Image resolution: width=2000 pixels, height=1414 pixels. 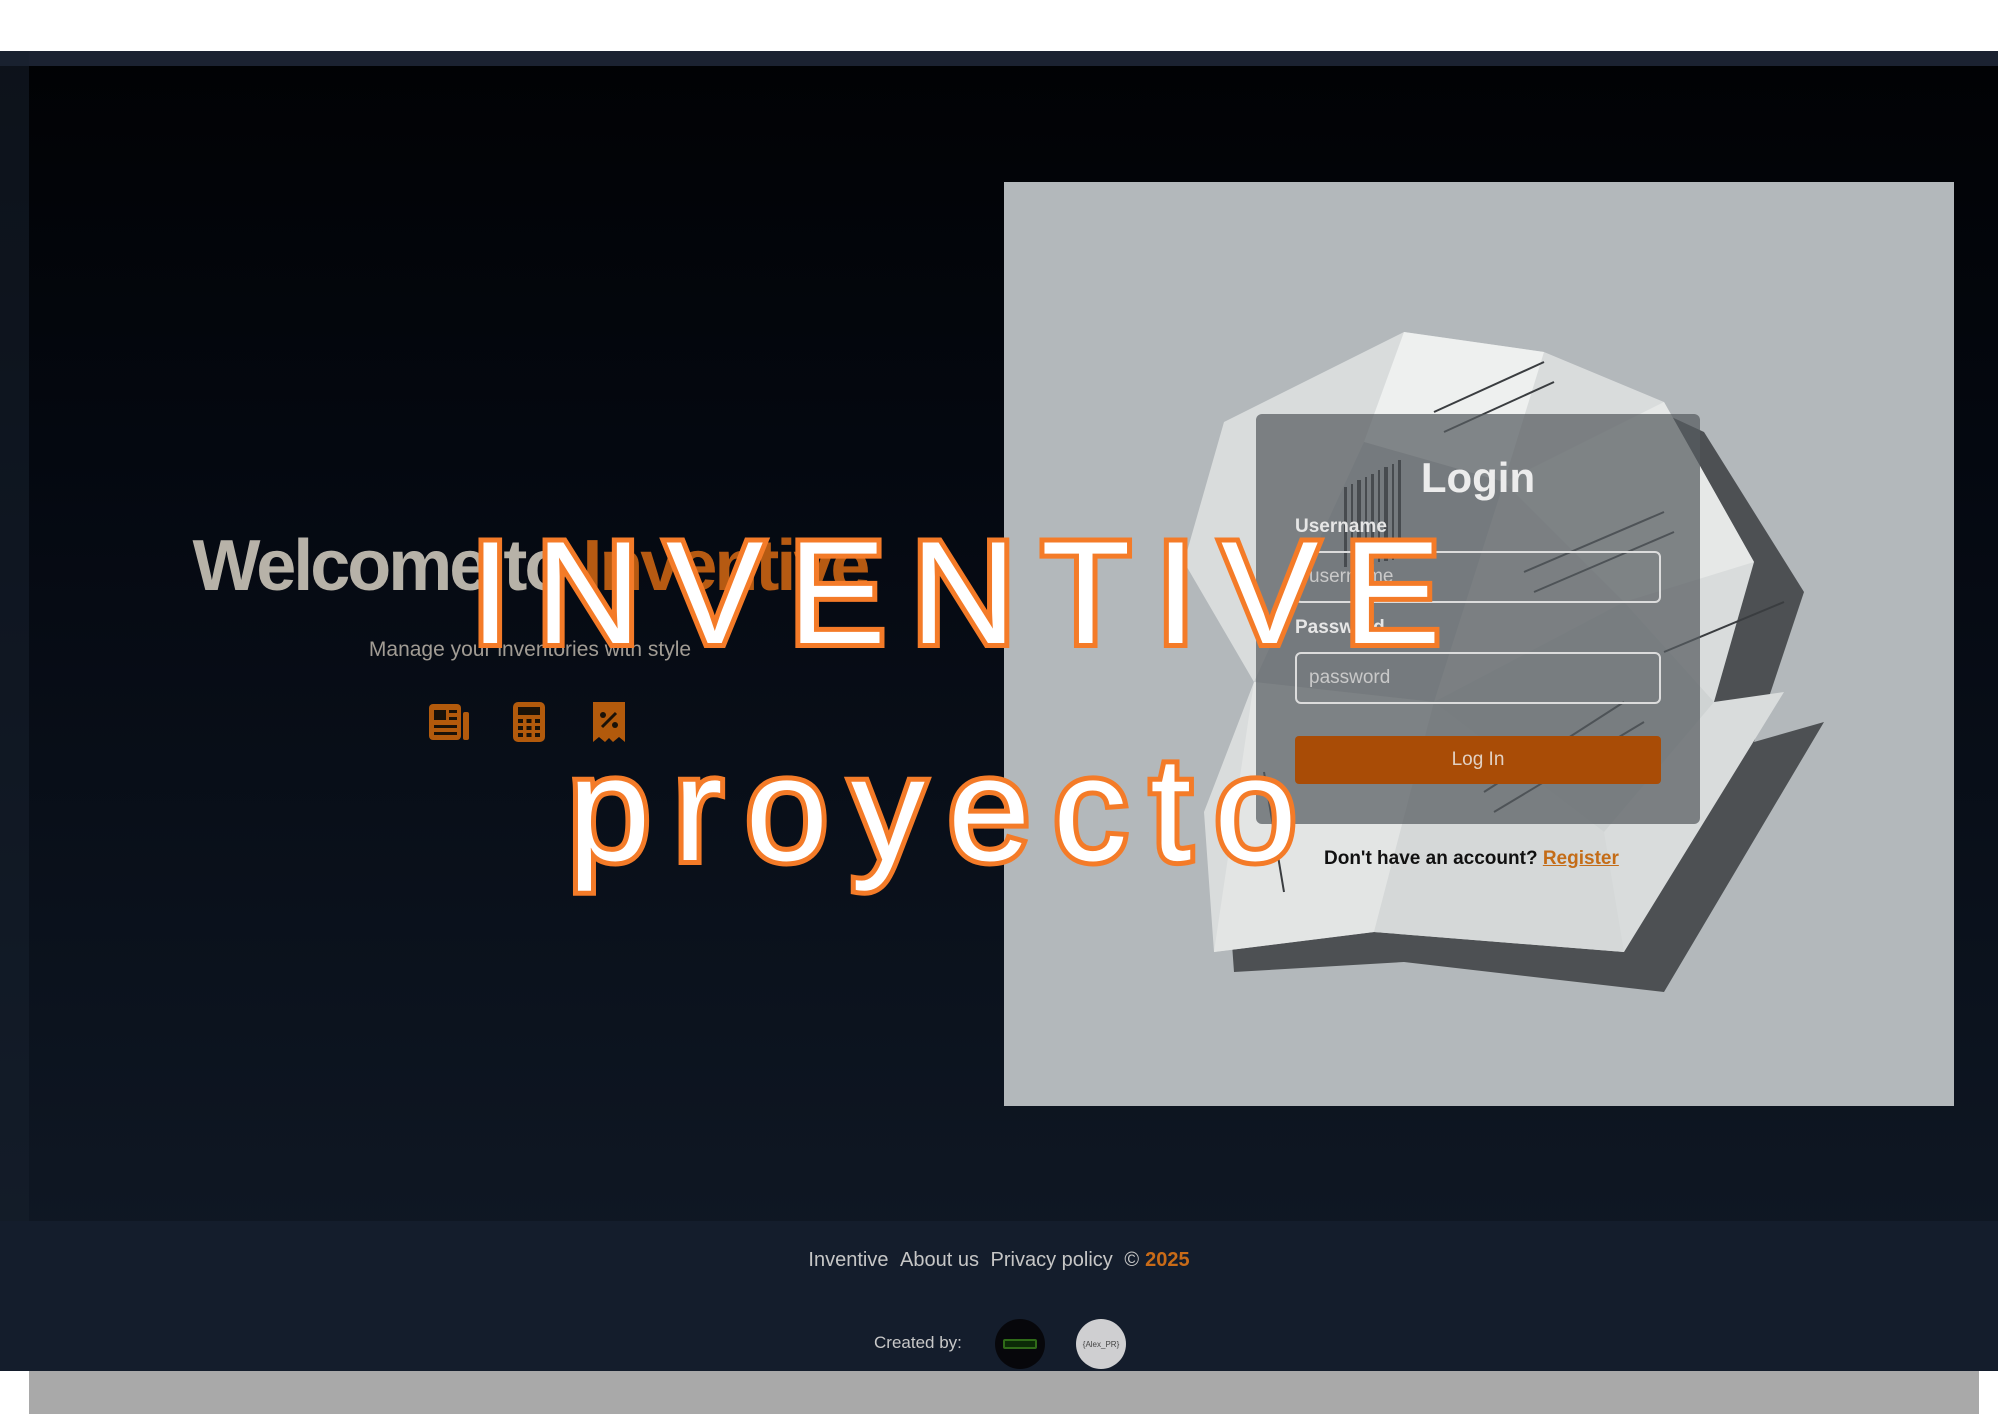 I want to click on register-link: Register, so click(x=1581, y=858).